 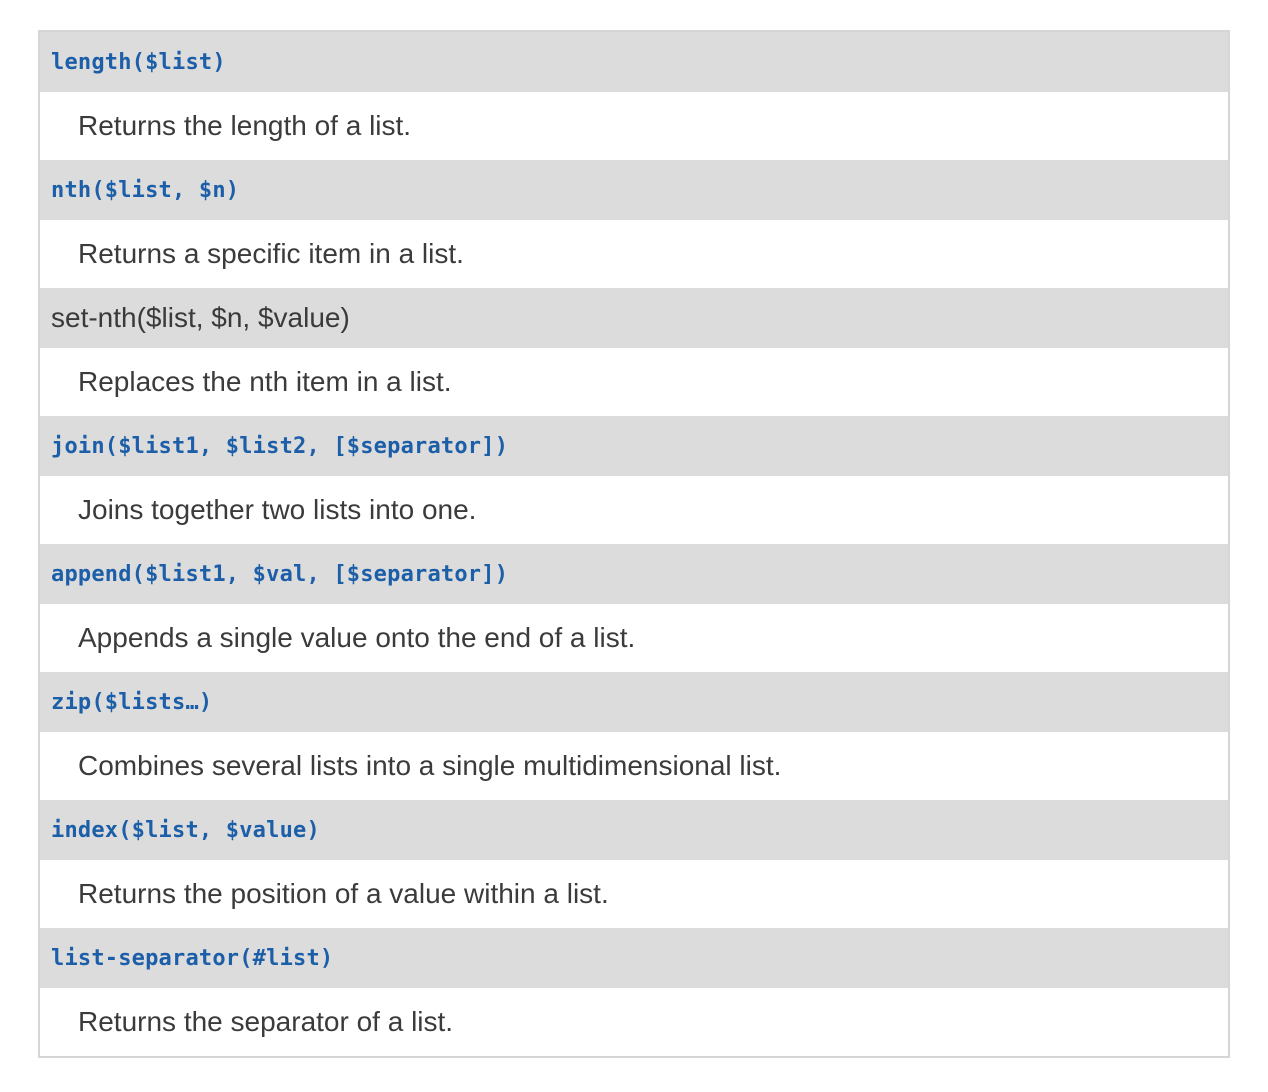 I want to click on function-description-row: Returns the separator of a list., so click(x=634, y=1022).